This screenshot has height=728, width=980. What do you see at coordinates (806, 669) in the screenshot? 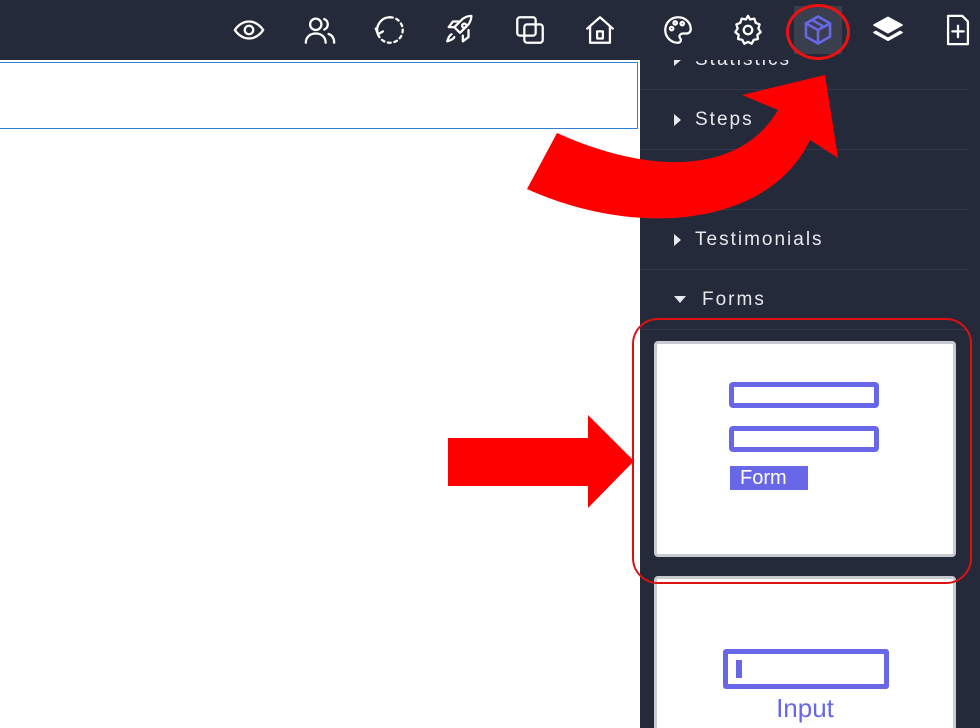
I see `input-field-preview` at bounding box center [806, 669].